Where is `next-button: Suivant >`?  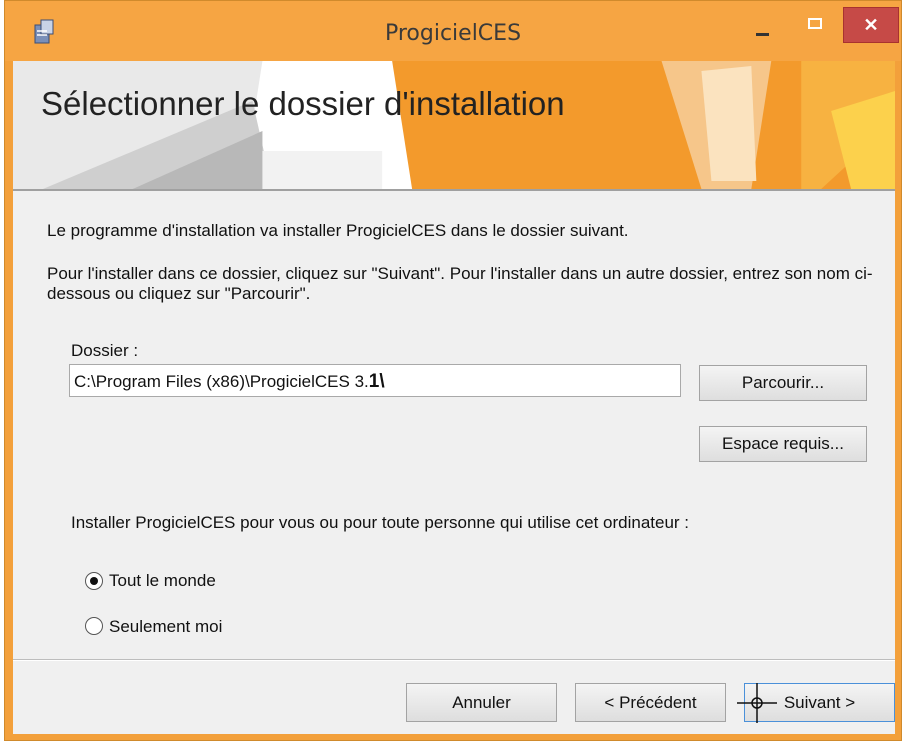
next-button: Suivant > is located at coordinates (819, 702).